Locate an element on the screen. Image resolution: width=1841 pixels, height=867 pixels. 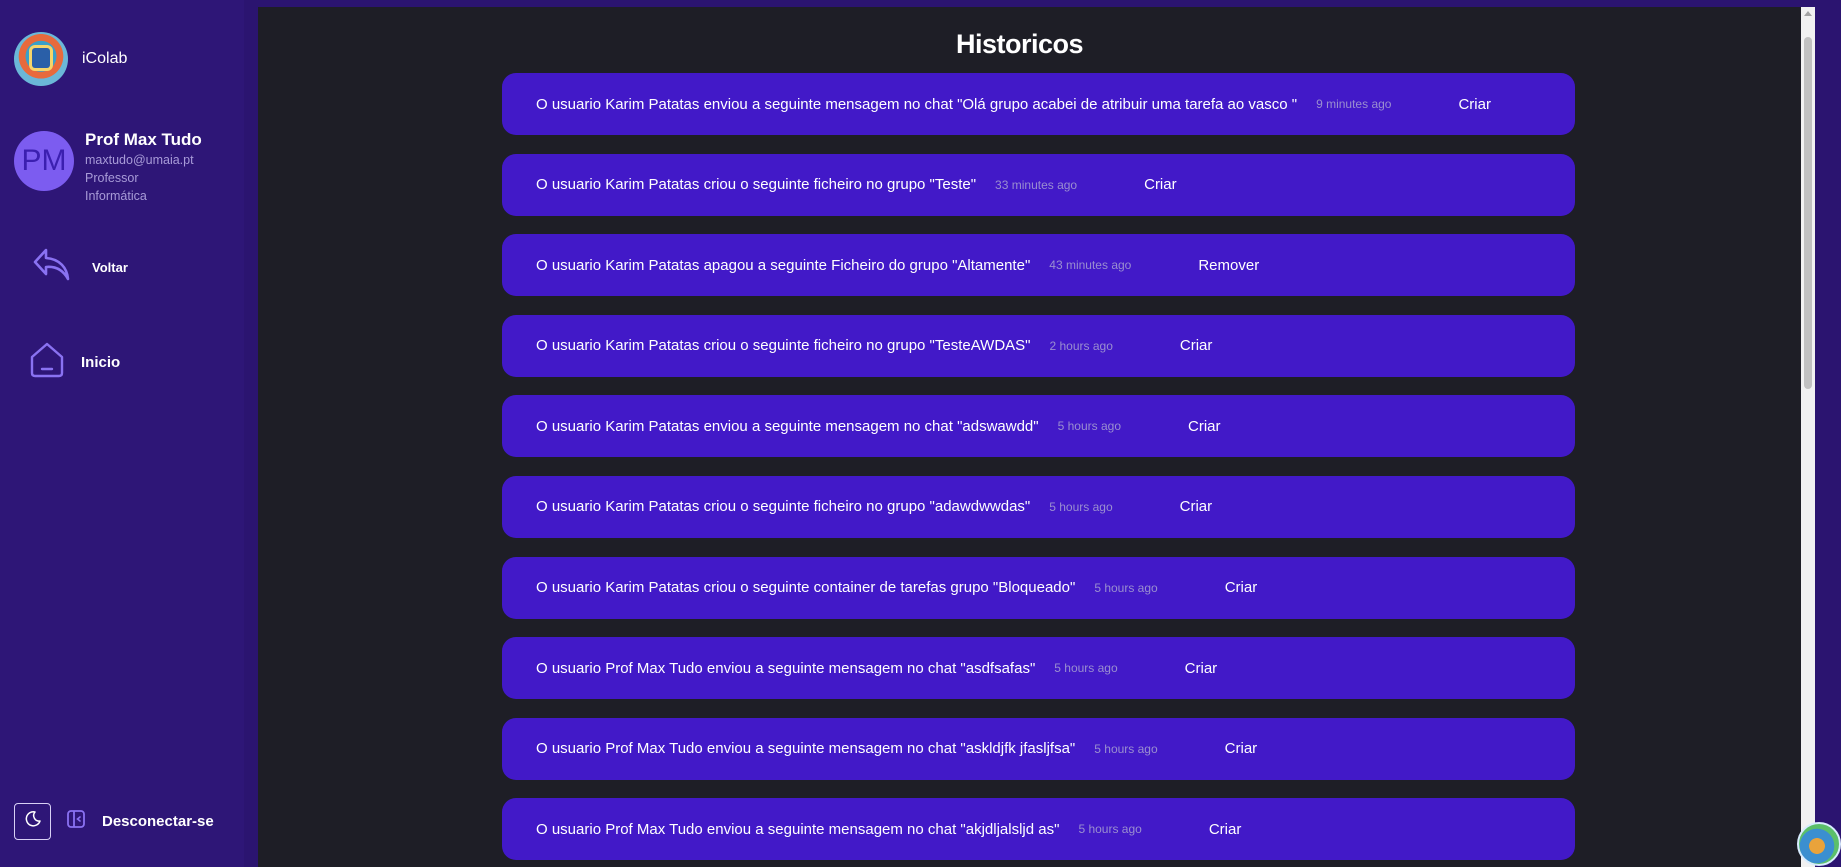
nav-back-label: Voltar is located at coordinates (110, 267).